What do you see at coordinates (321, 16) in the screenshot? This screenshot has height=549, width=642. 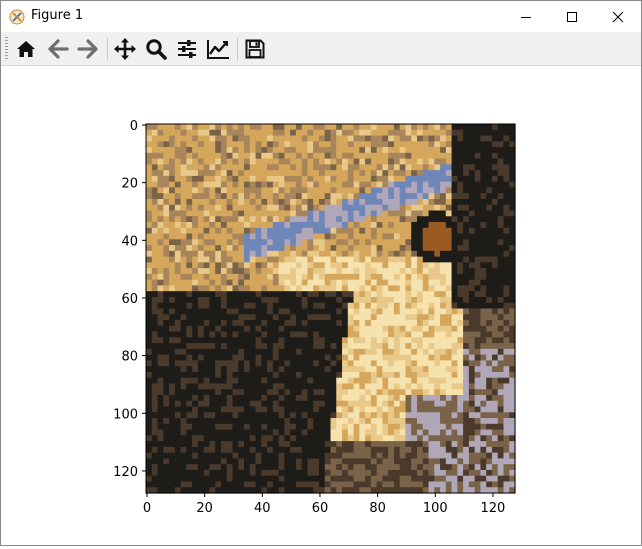 I see `title-bar: Figure 1` at bounding box center [321, 16].